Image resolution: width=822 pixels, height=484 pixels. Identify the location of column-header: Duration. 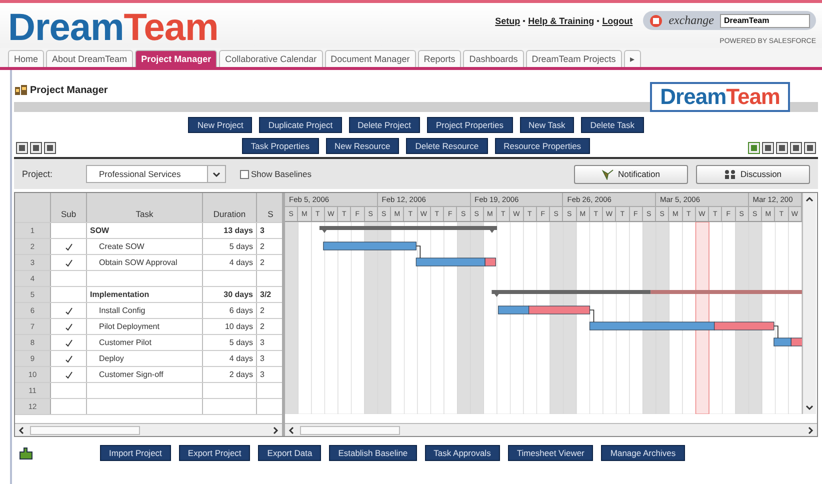
(230, 207).